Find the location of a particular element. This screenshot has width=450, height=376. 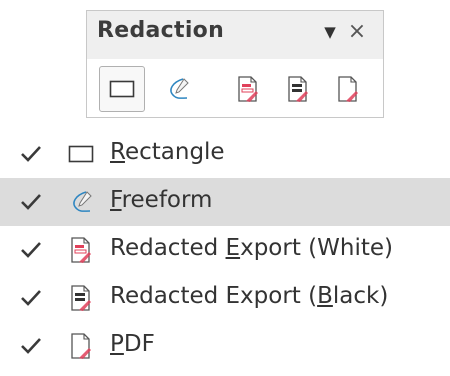

menu-item-freeform: Freeform is located at coordinates (225, 202).